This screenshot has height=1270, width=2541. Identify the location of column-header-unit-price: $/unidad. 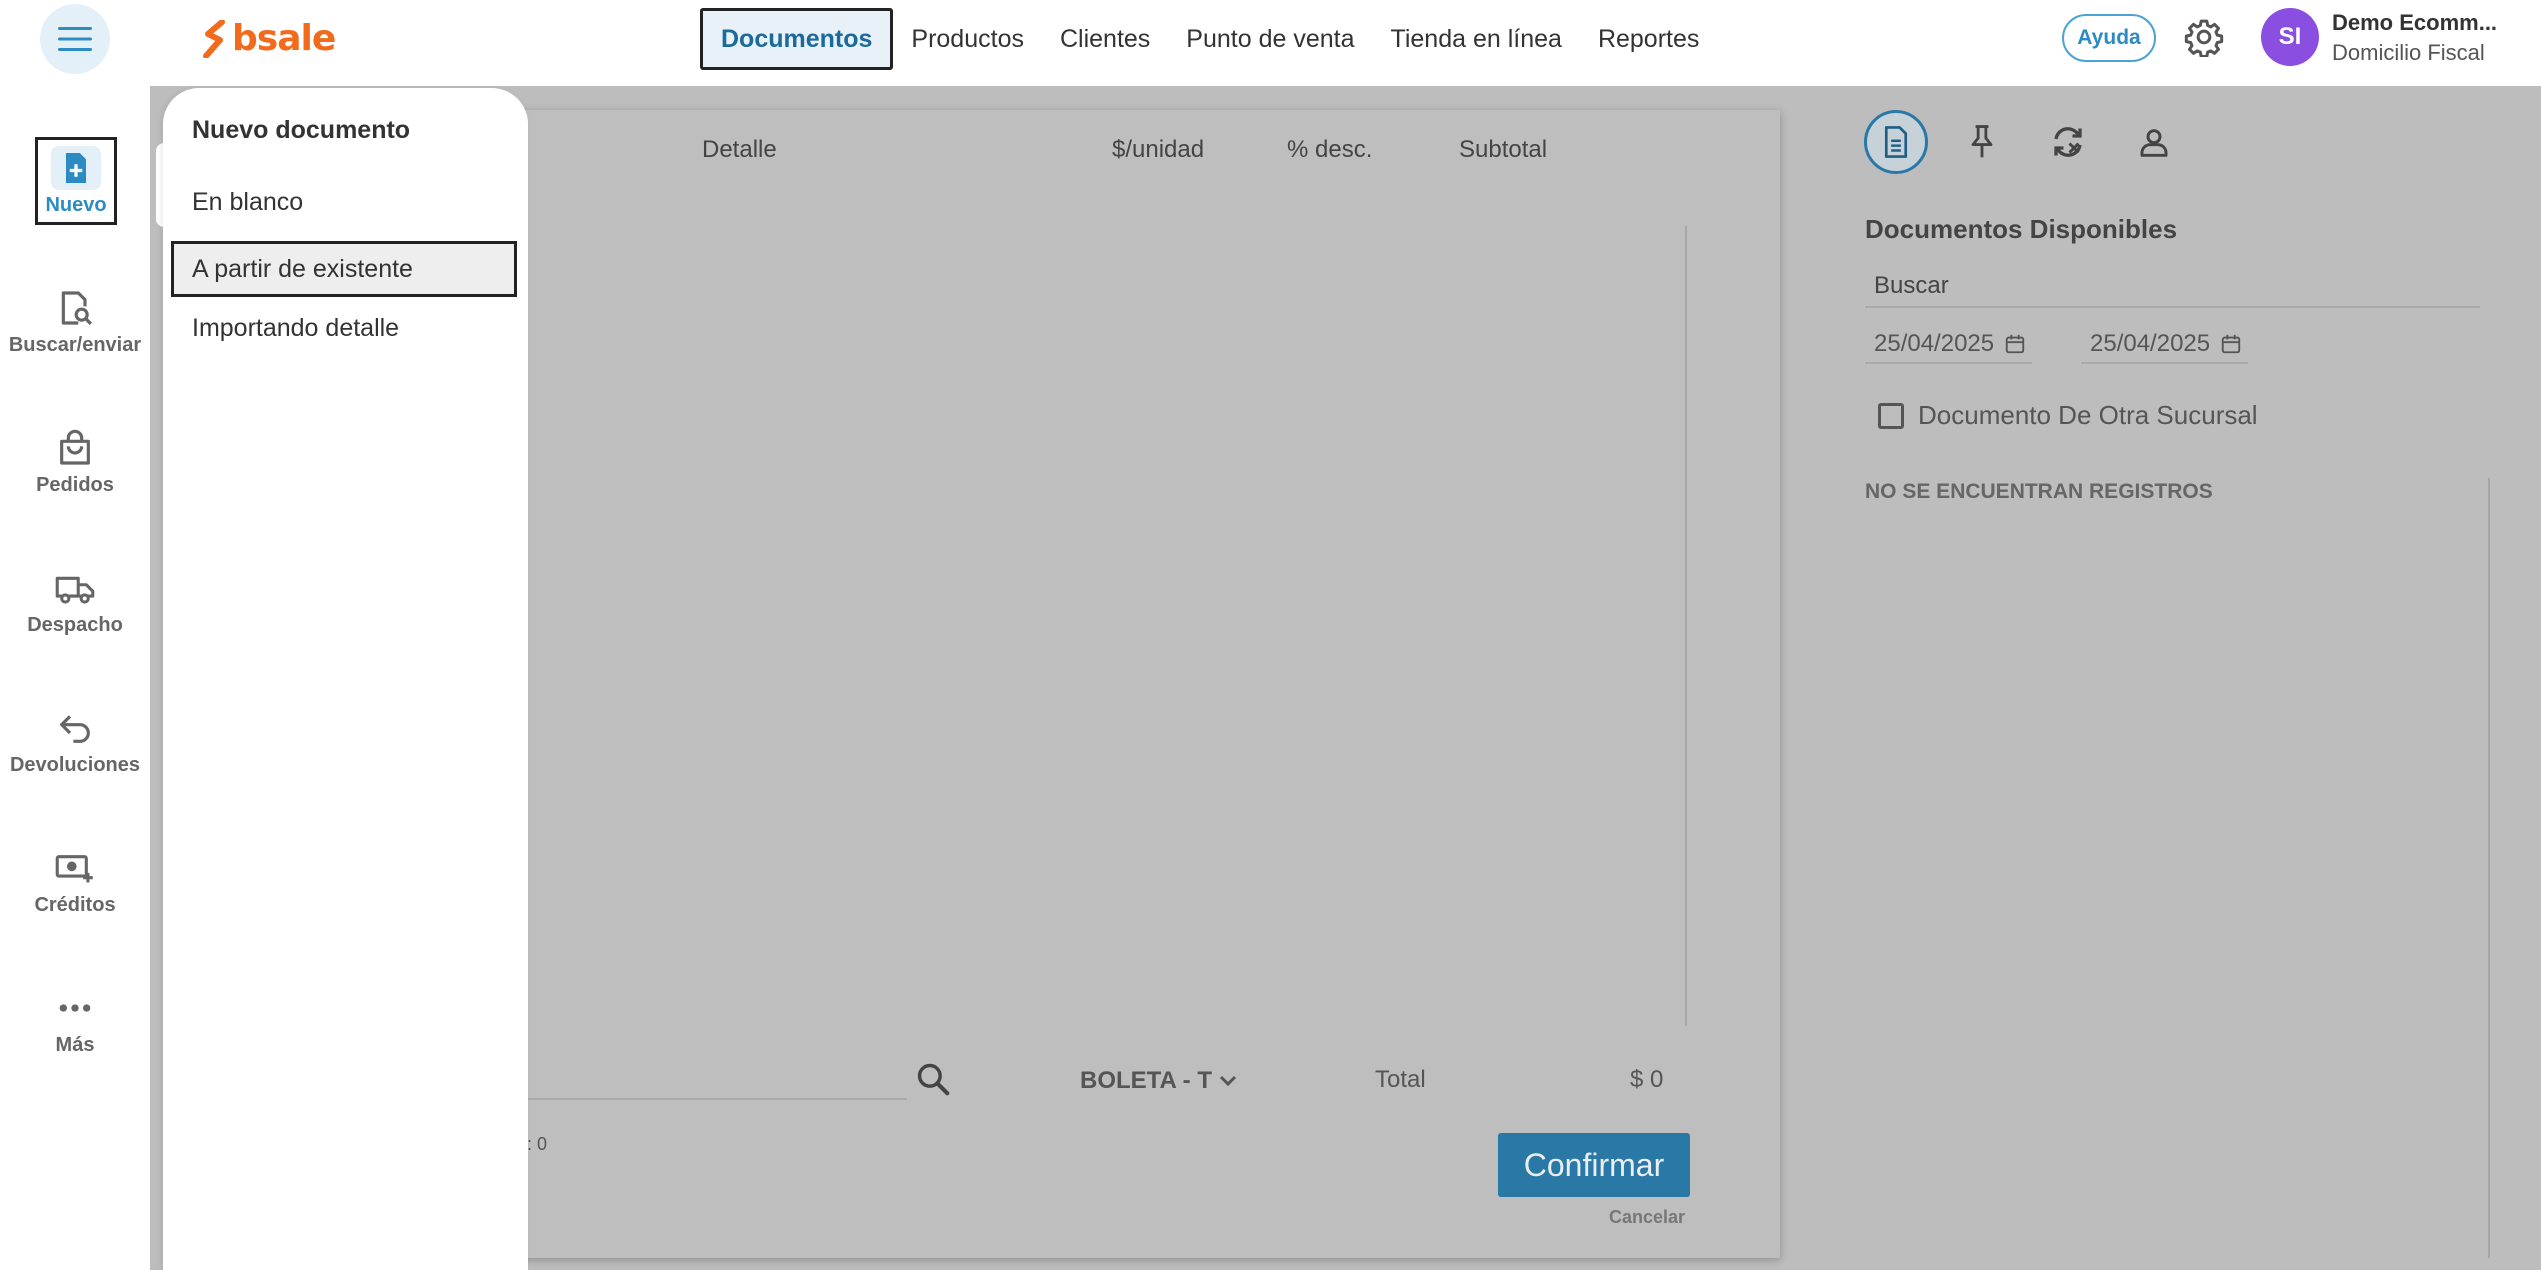
(1158, 149).